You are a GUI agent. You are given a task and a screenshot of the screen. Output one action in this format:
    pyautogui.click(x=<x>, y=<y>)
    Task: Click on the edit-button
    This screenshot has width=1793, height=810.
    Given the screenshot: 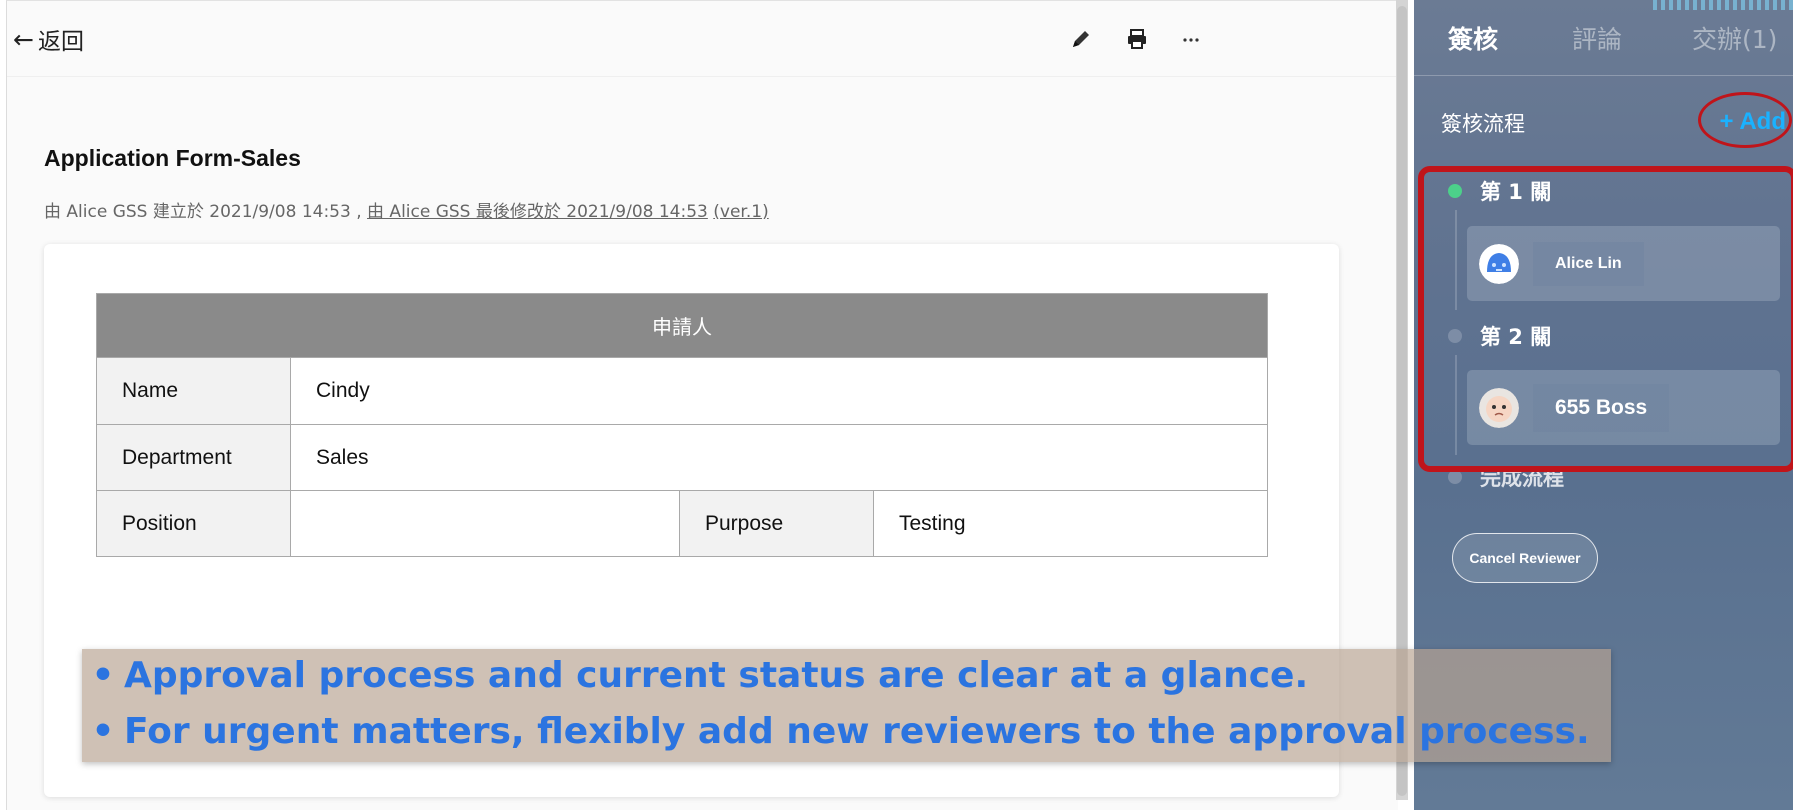 What is the action you would take?
    pyautogui.click(x=1081, y=39)
    